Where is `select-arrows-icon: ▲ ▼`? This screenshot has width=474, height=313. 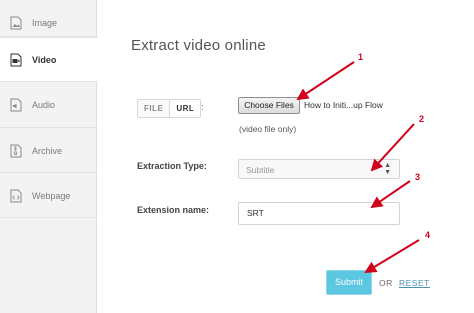 select-arrows-icon: ▲ ▼ is located at coordinates (387, 169).